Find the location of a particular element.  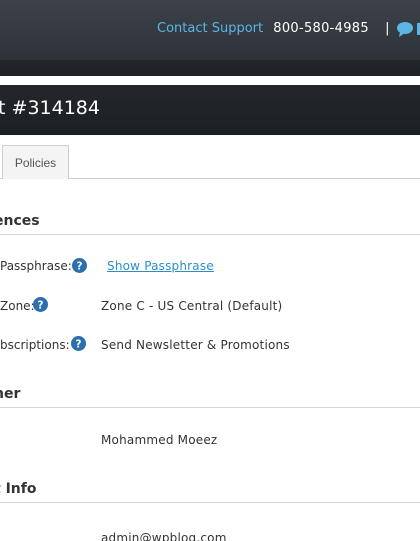

subscriptions-label: bscriptions: is located at coordinates (35, 345).